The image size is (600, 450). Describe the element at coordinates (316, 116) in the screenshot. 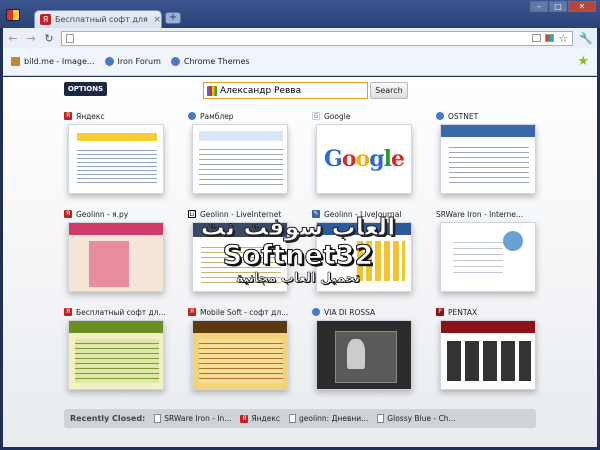

I see `google-icon: G` at that location.